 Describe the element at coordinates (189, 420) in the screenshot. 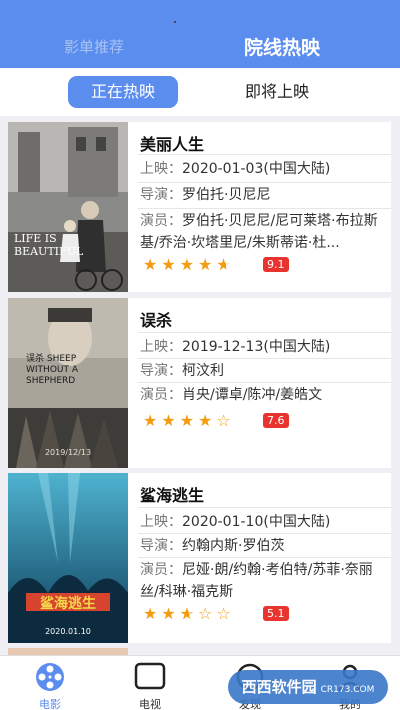

I see `star-rating: ★★★★☆` at that location.